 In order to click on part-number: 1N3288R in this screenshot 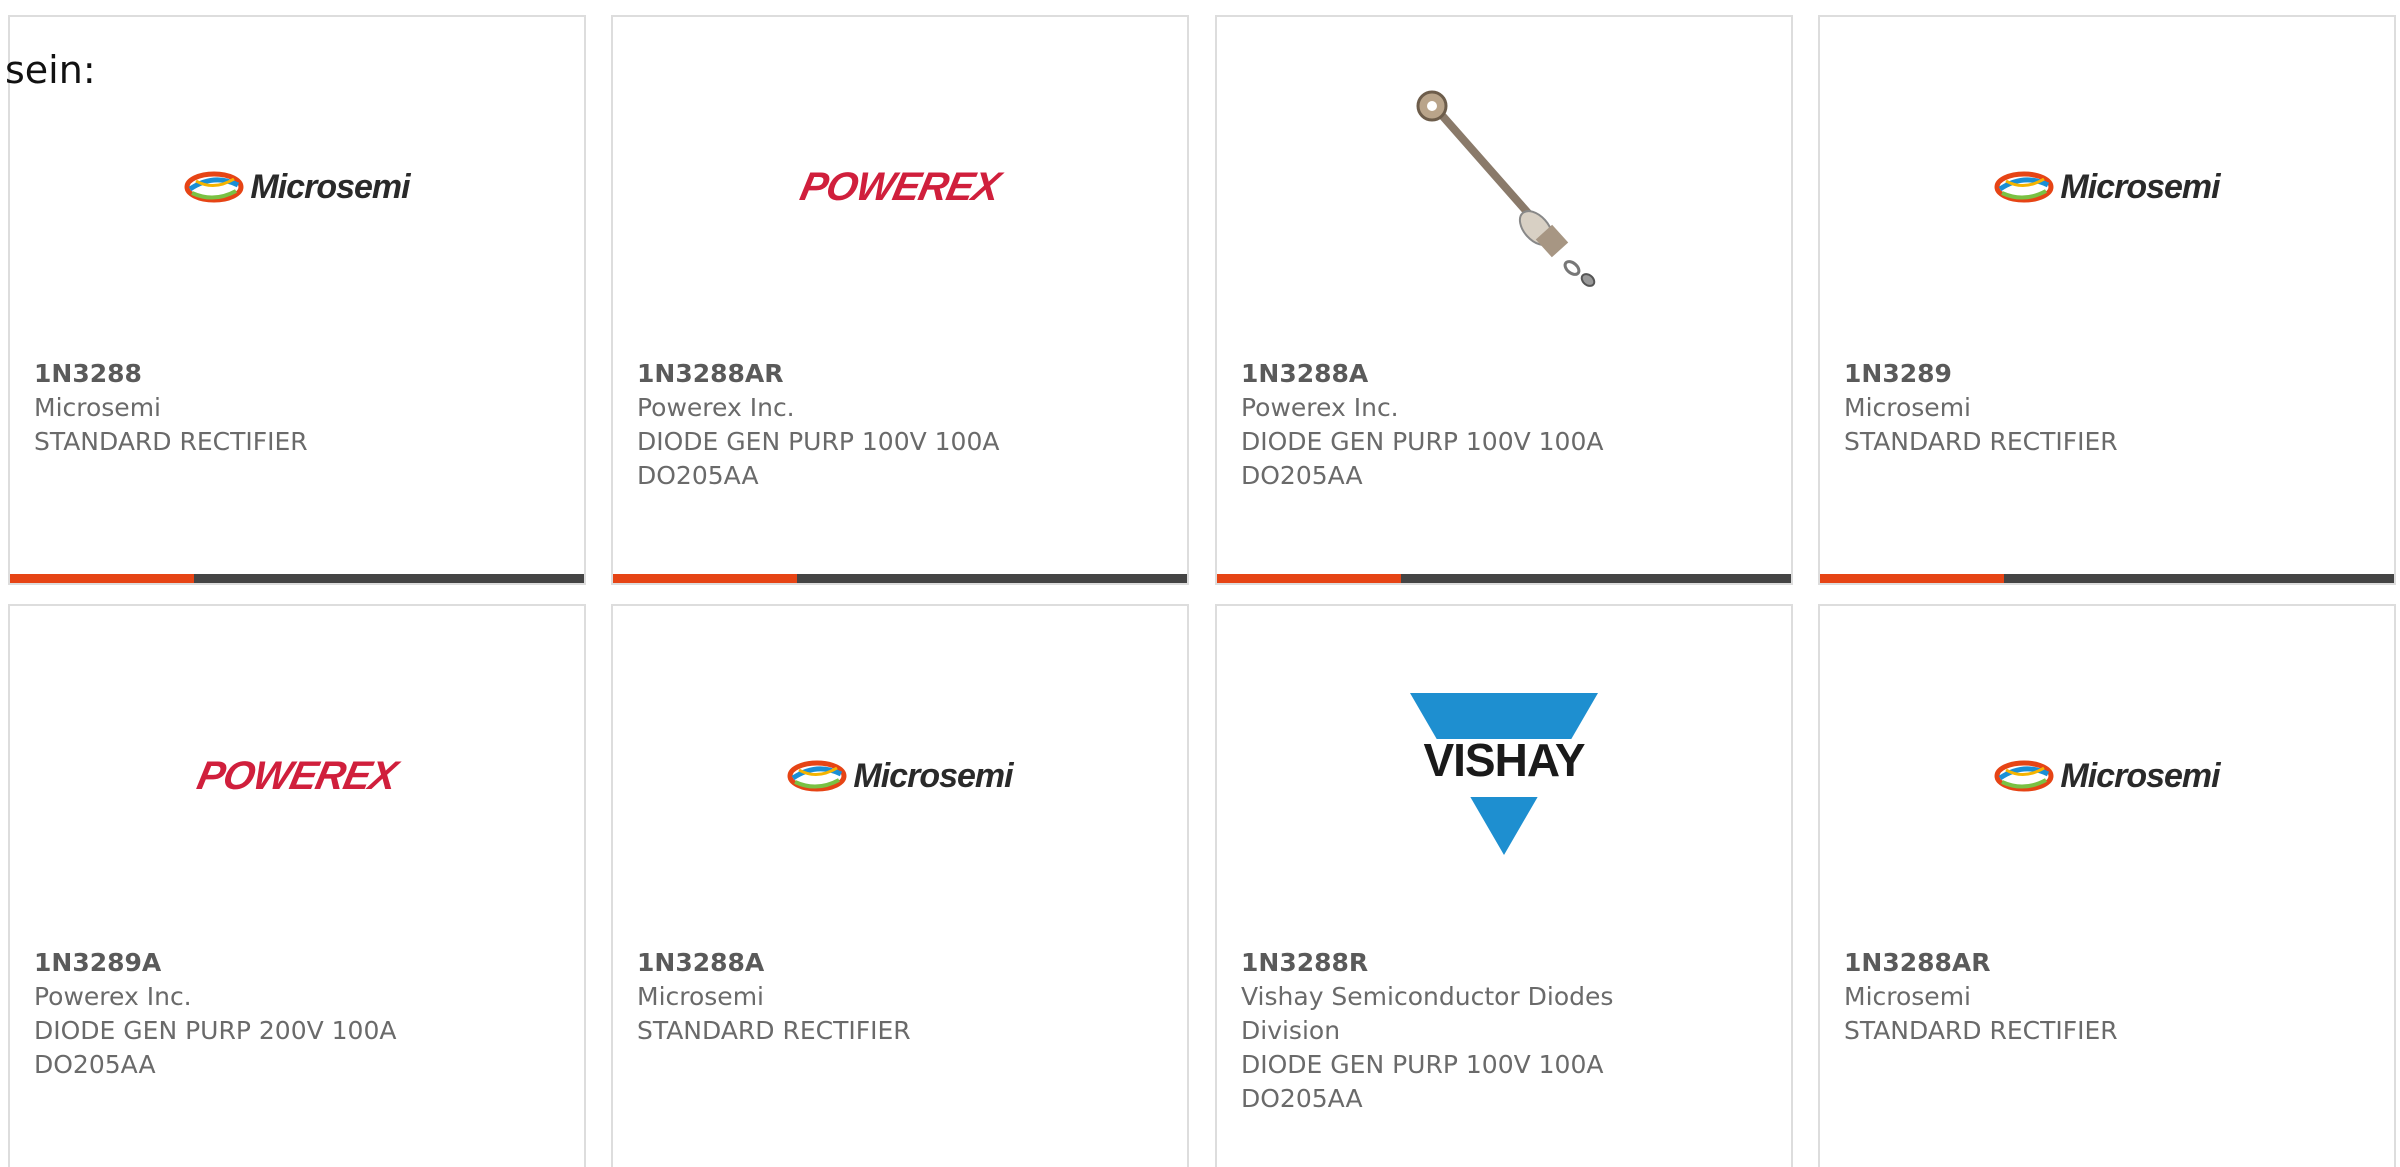, I will do `click(1504, 963)`.